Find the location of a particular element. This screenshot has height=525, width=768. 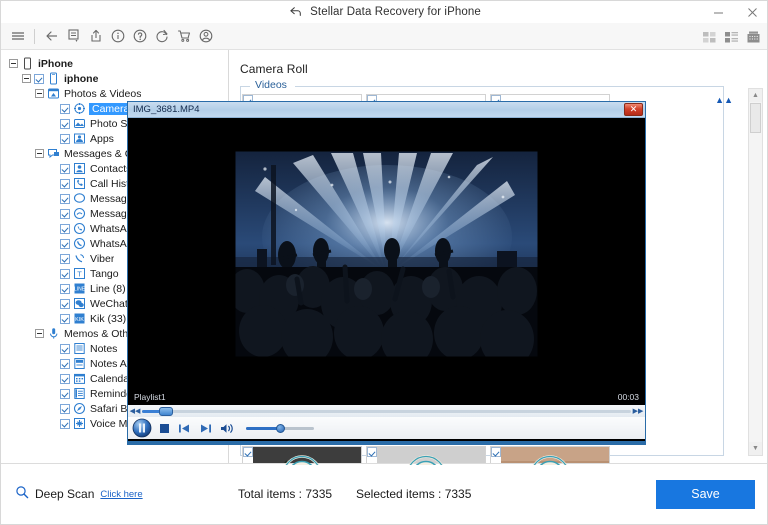

seek-row: ◀◀ ▶▶ is located at coordinates (386, 411).